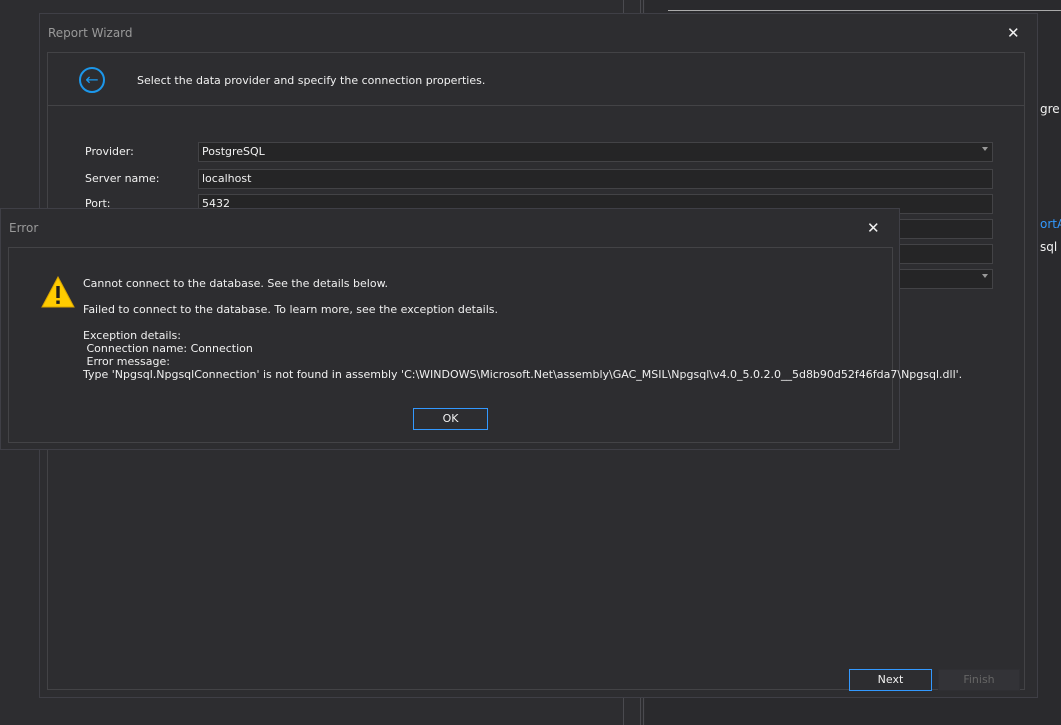 The image size is (1061, 725). I want to click on provider-label: Provider:, so click(109, 151).